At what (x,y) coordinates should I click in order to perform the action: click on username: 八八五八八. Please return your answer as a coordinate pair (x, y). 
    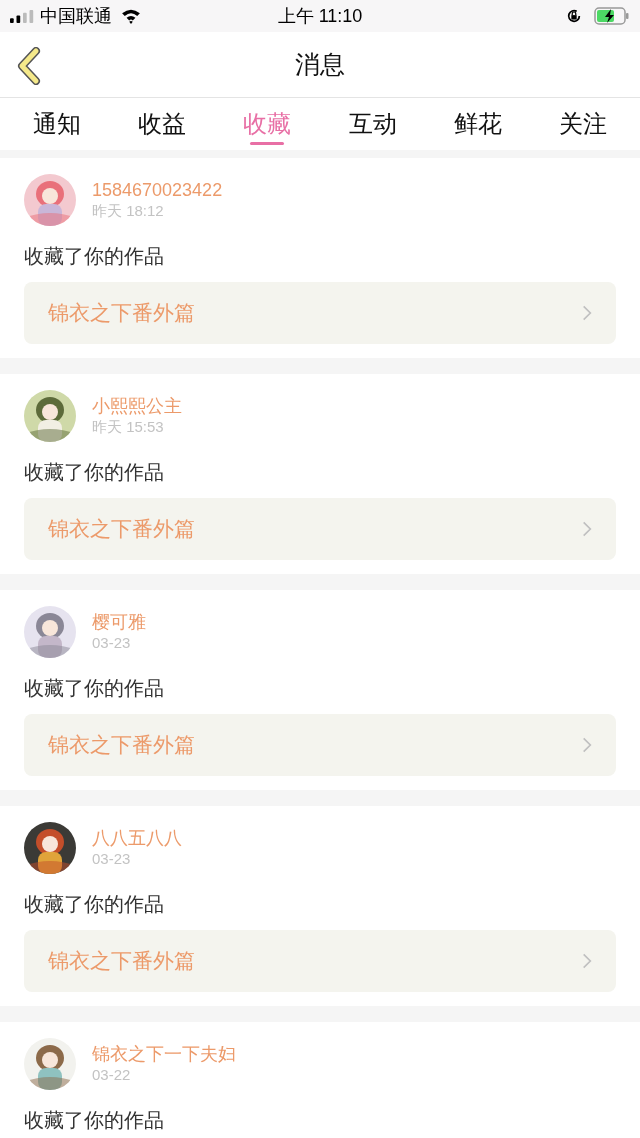
    Looking at the image, I should click on (137, 838).